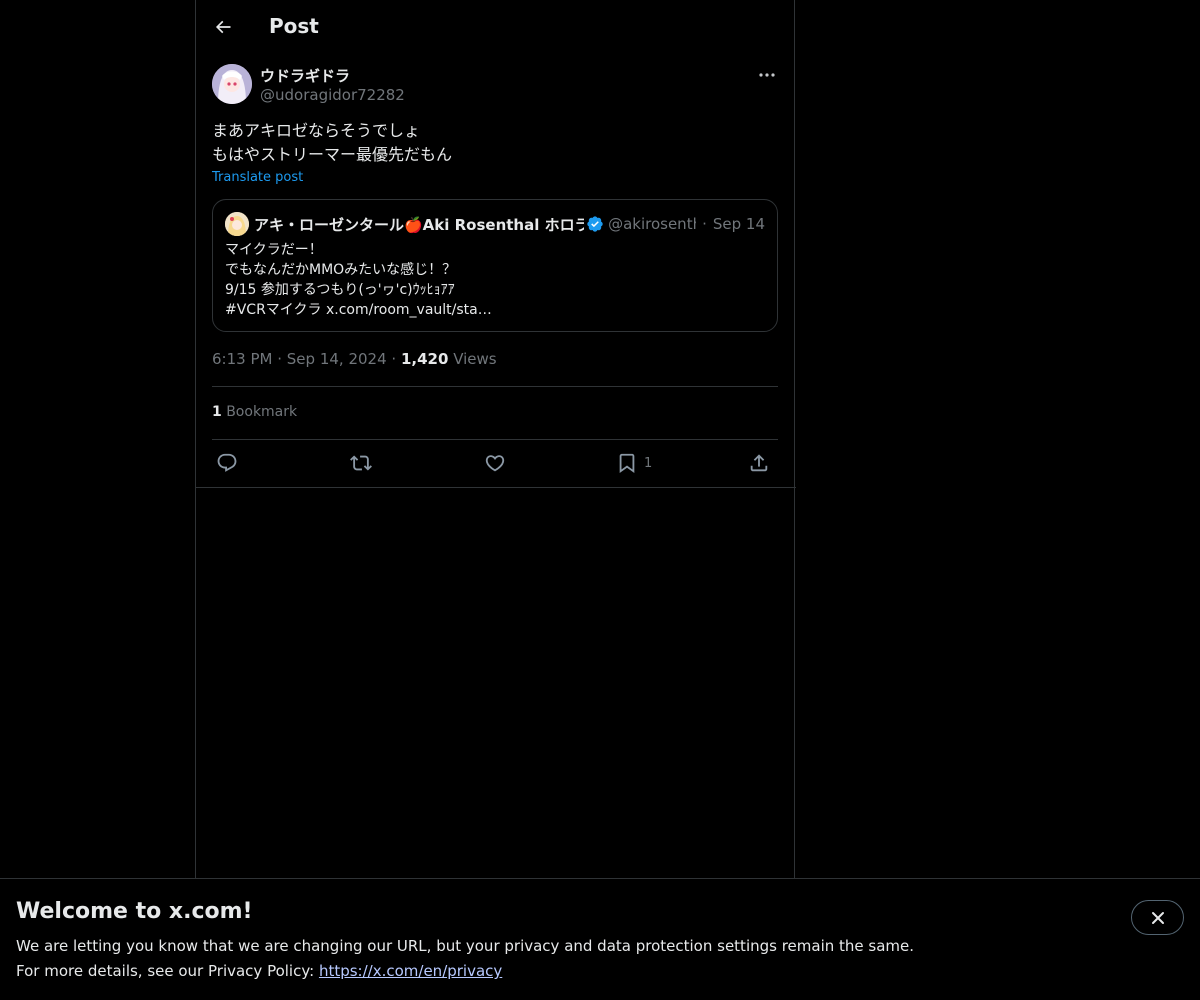  I want to click on close-banner-button, so click(1157, 917).